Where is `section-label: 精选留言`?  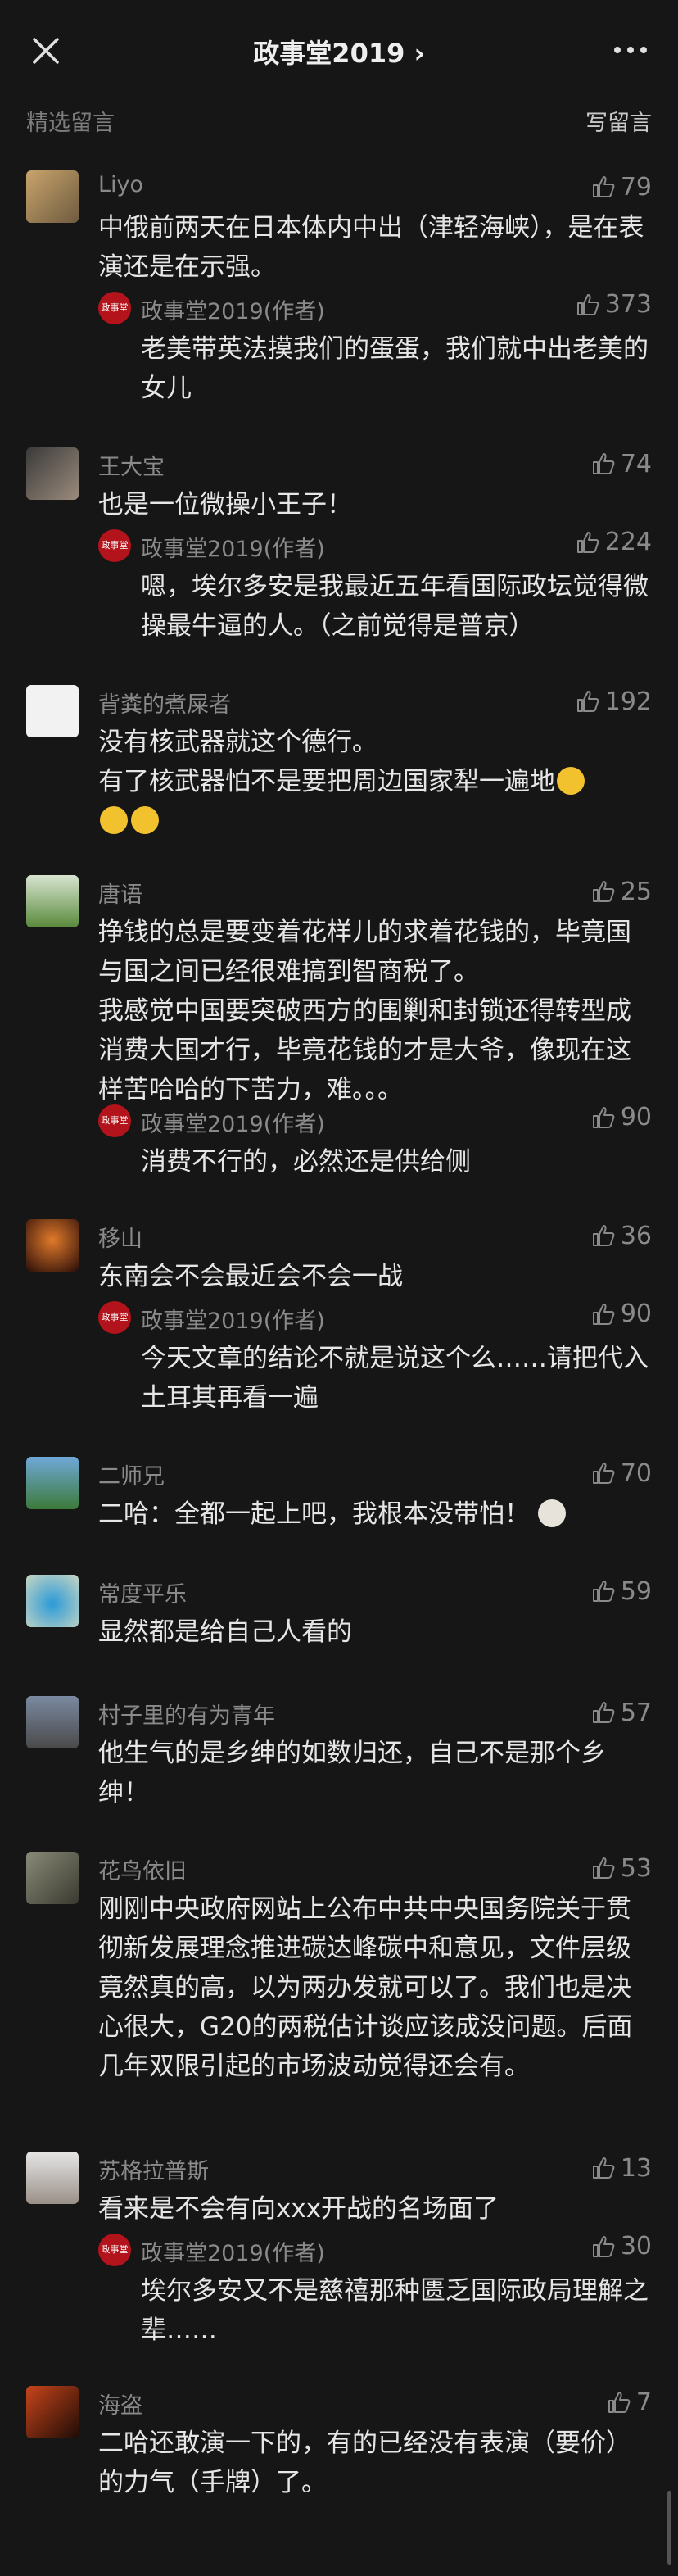 section-label: 精选留言 is located at coordinates (70, 123).